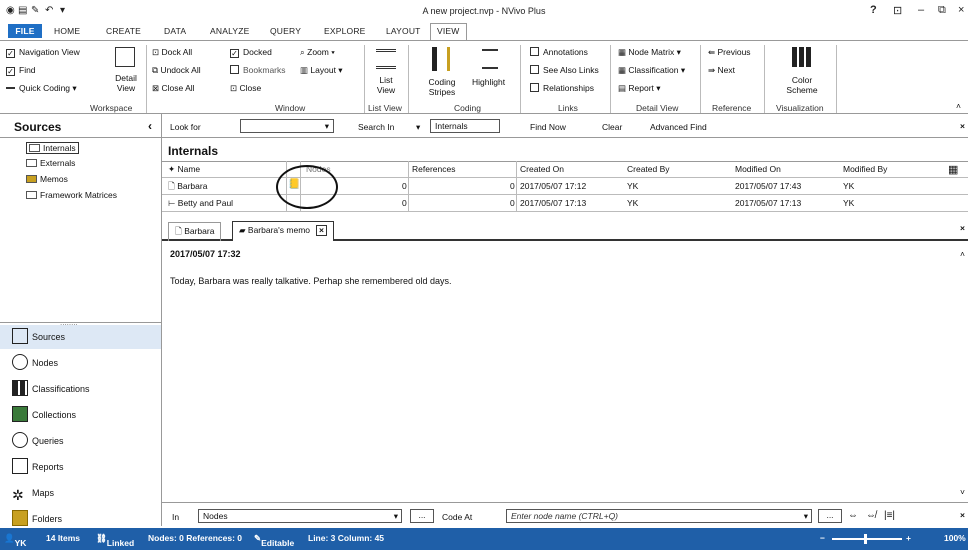 This screenshot has height=550, width=968. What do you see at coordinates (649, 52) in the screenshot?
I see `node-matrix-button: ▦ Node Matrix ▾` at bounding box center [649, 52].